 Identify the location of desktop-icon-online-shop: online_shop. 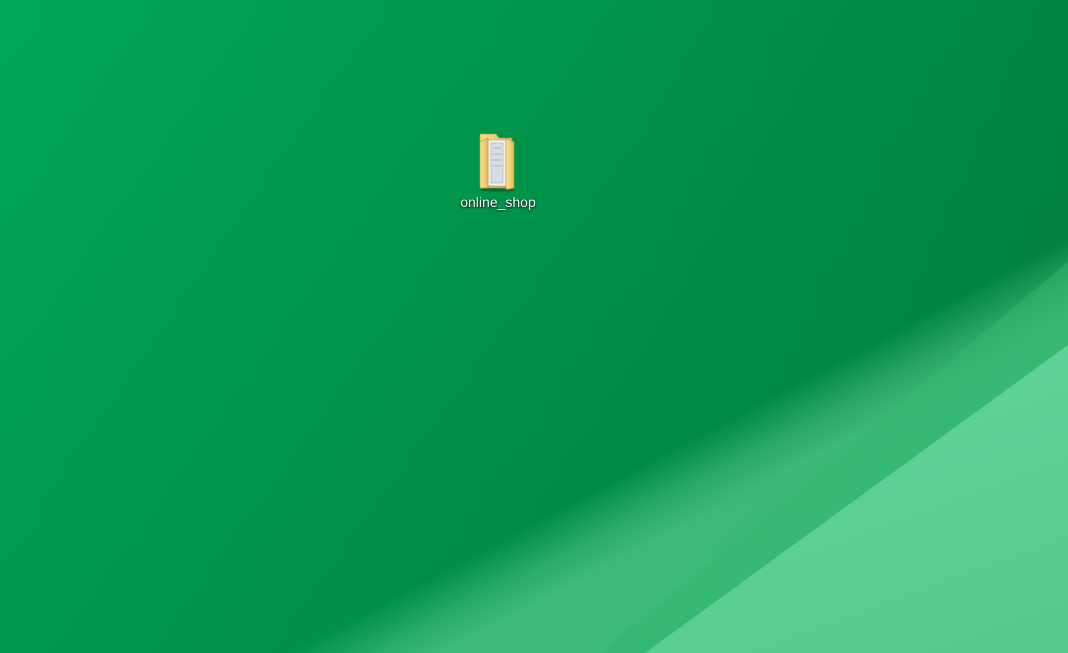
(498, 172).